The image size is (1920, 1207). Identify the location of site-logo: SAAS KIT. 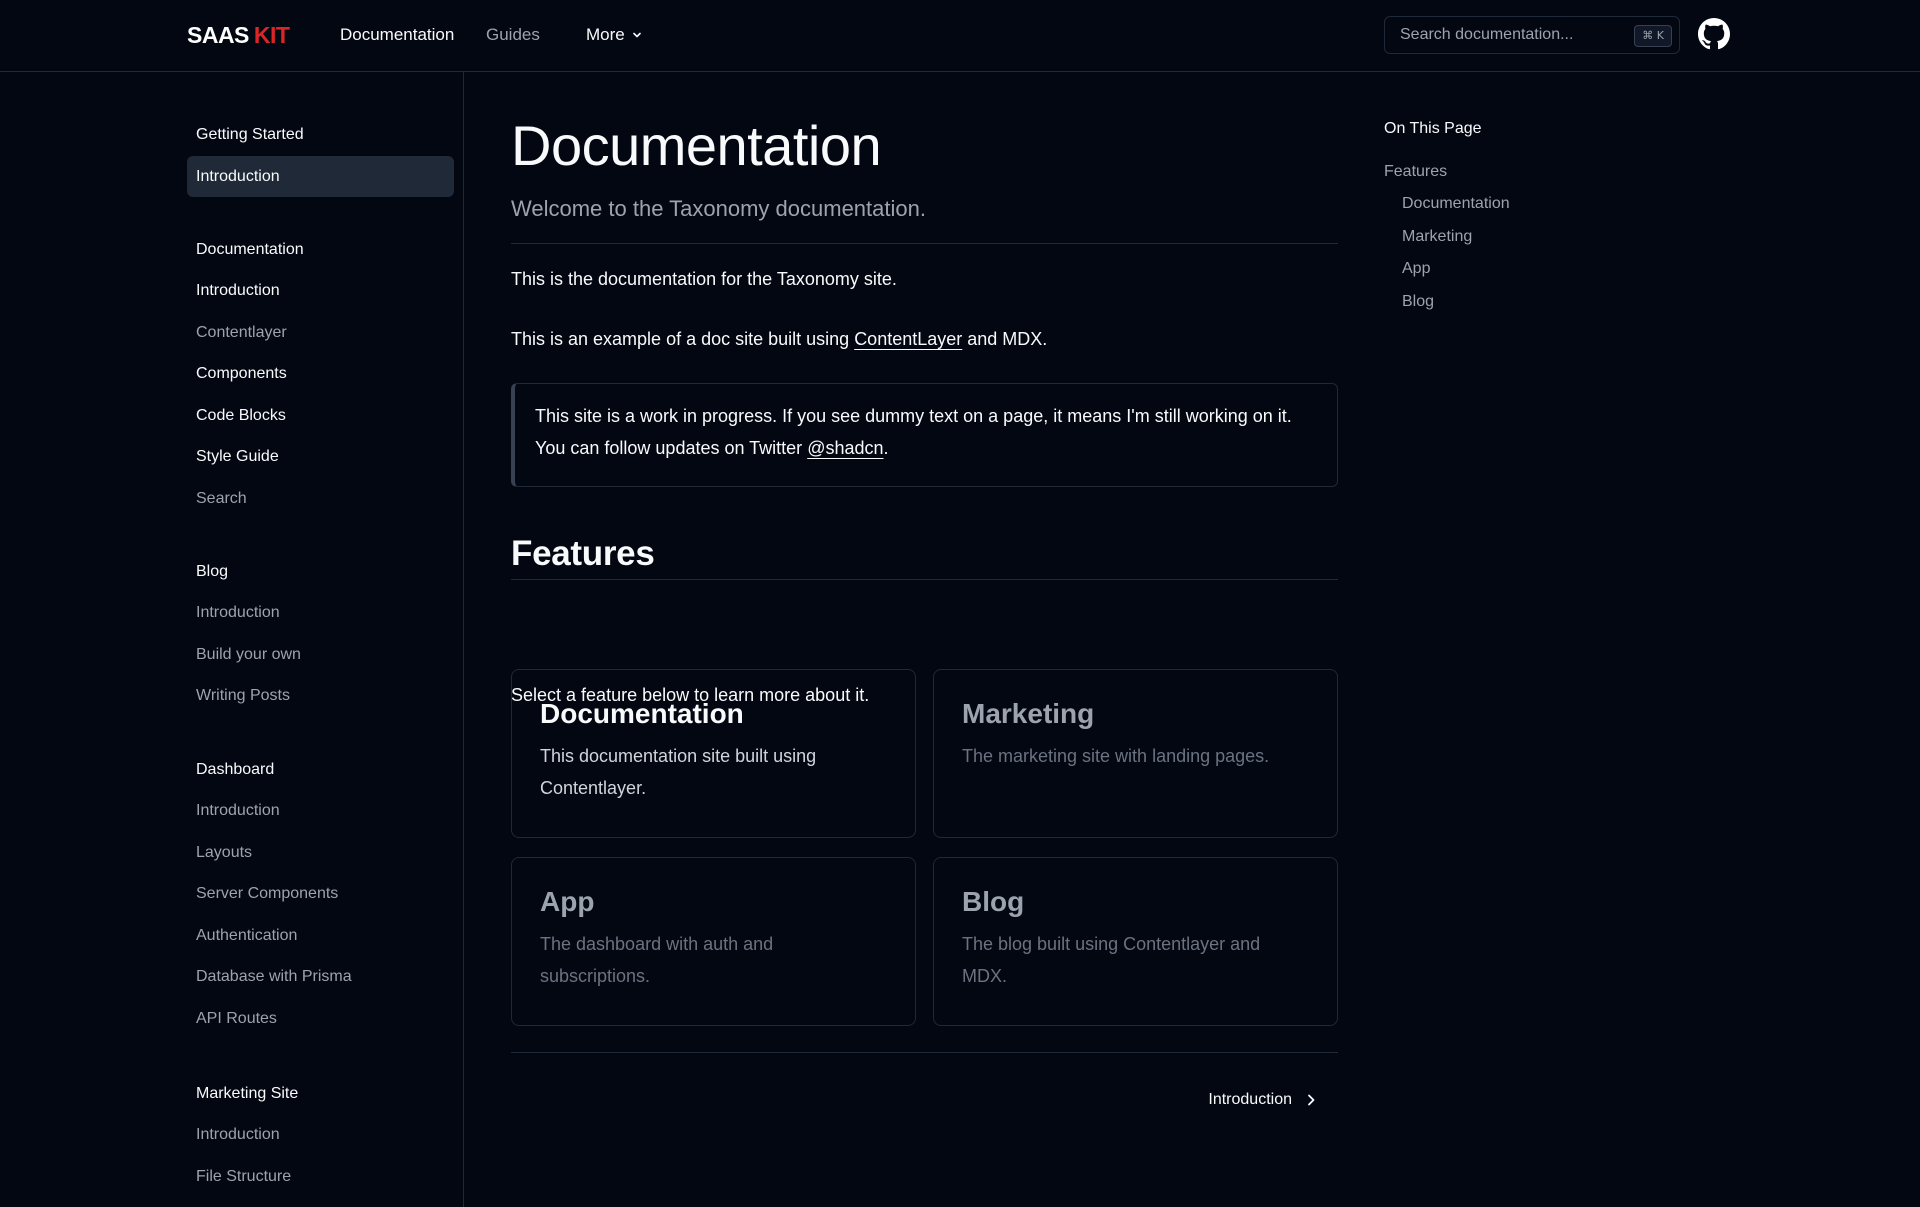
(238, 35).